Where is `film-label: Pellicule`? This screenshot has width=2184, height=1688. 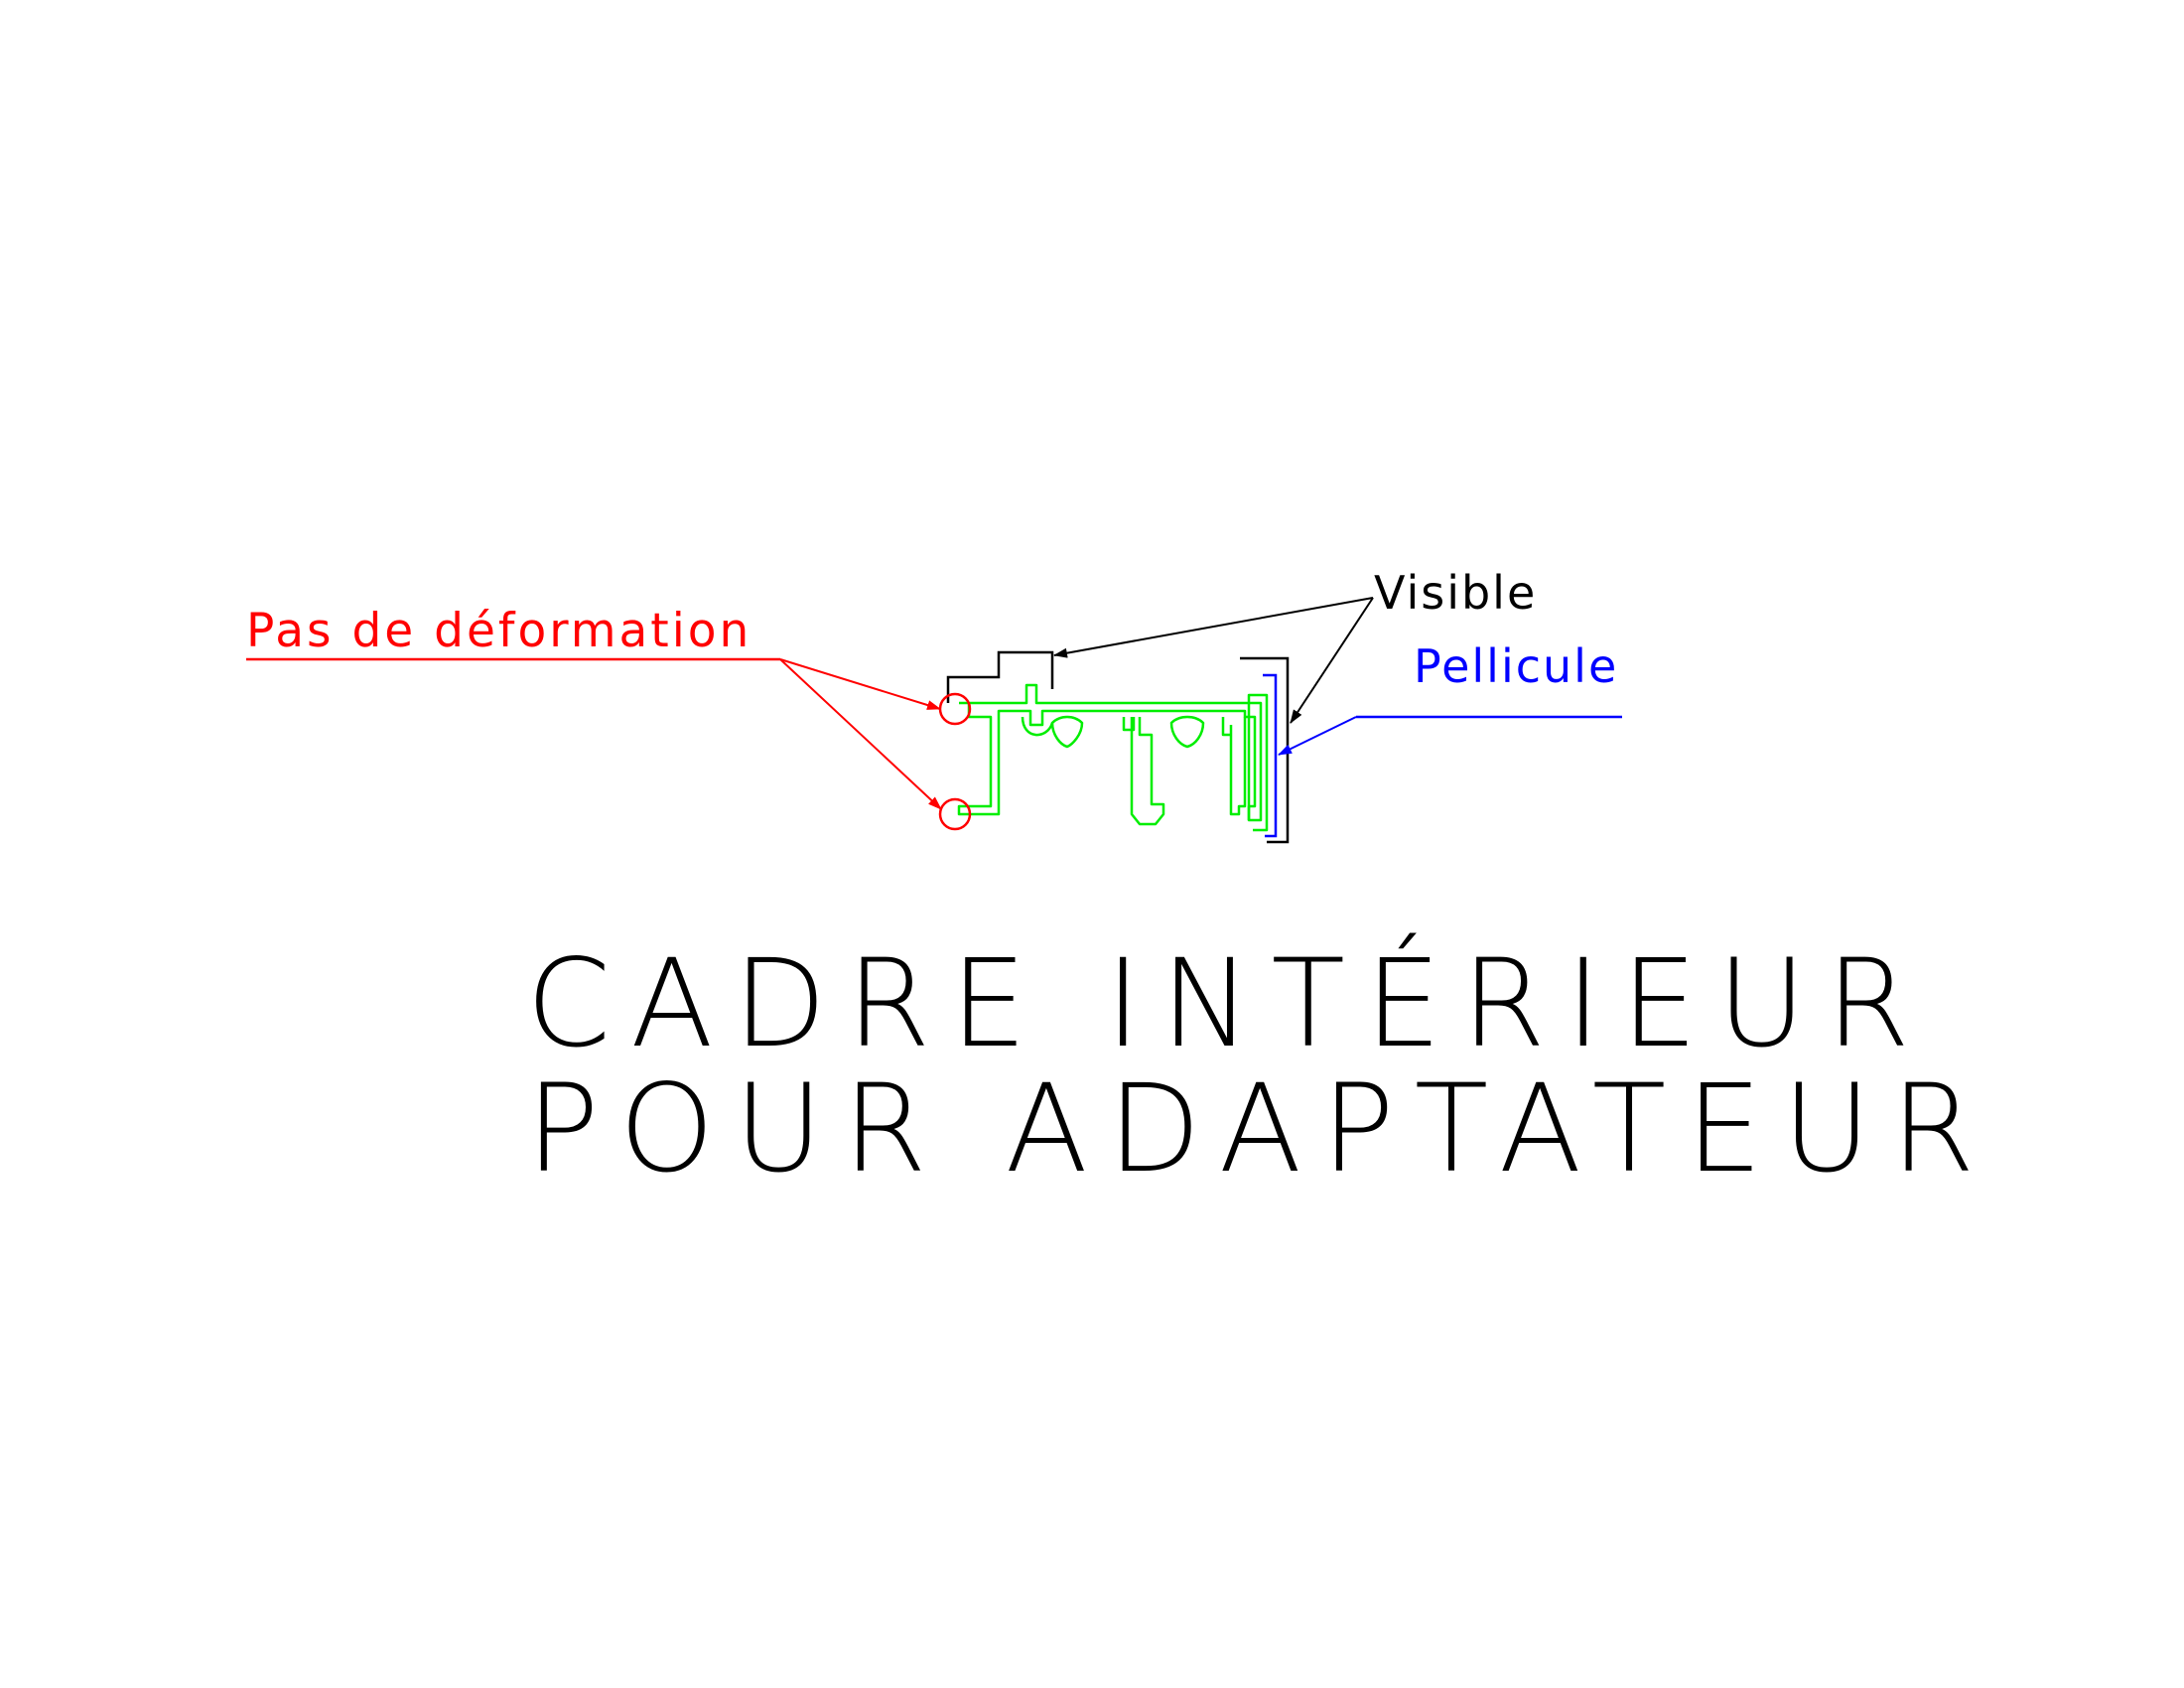
film-label: Pellicule is located at coordinates (1516, 666).